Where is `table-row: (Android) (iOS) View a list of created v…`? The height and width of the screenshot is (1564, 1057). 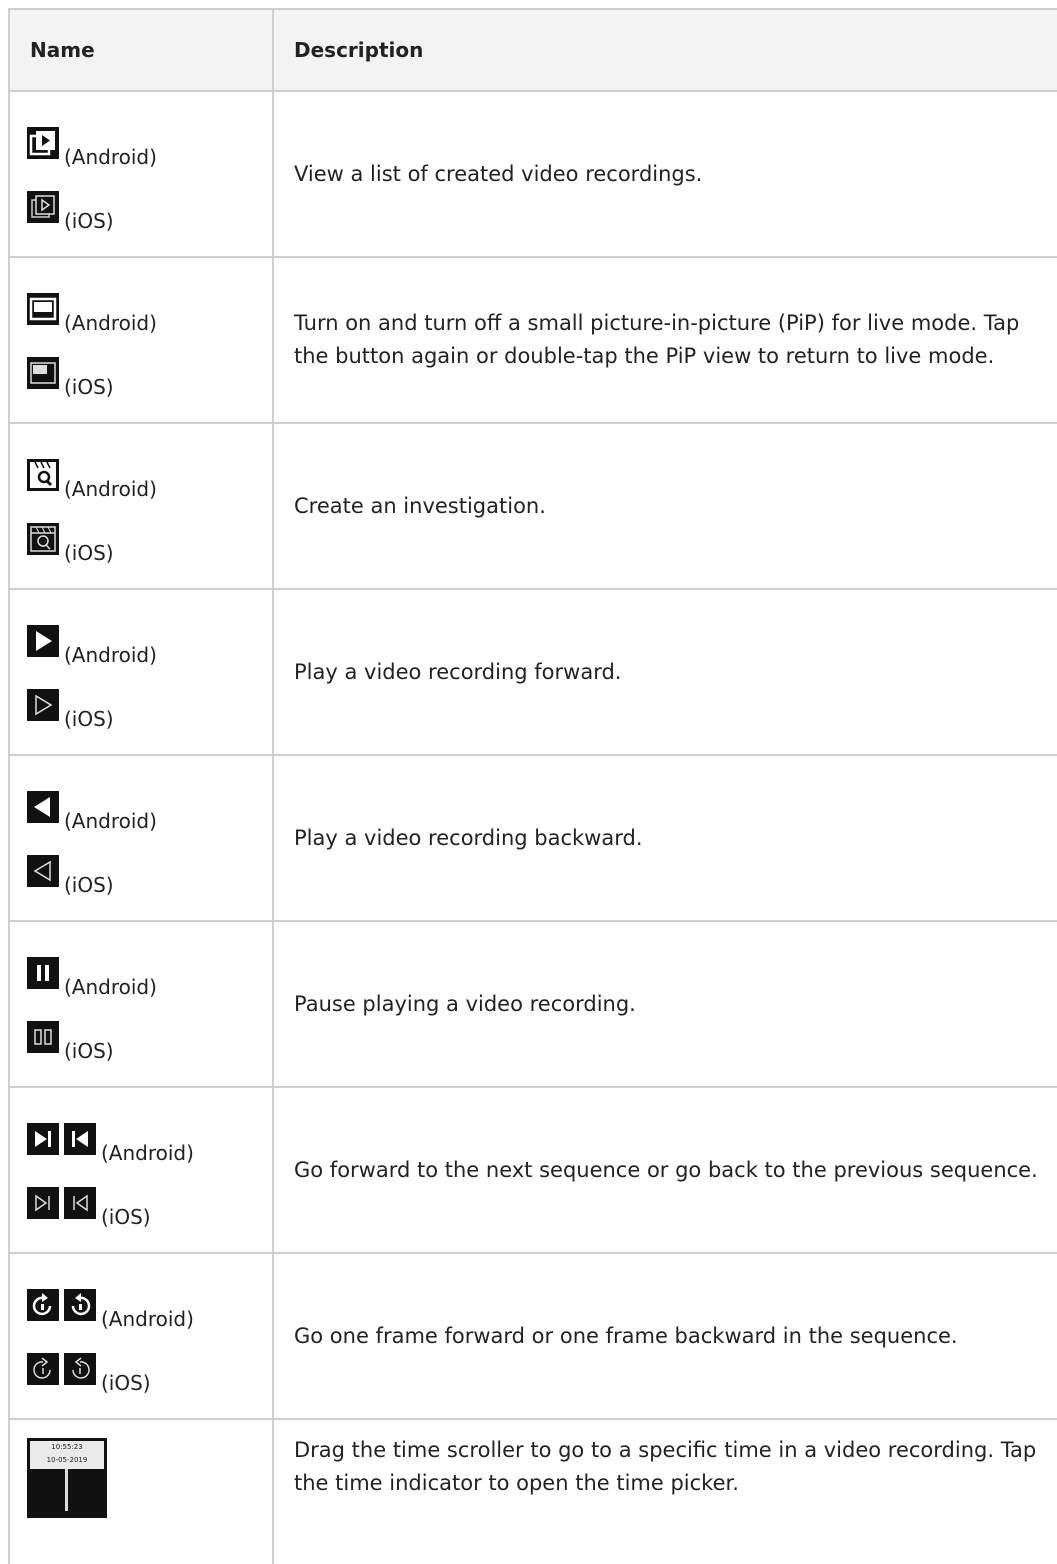 table-row: (Android) (iOS) View a list of created v… is located at coordinates (533, 175).